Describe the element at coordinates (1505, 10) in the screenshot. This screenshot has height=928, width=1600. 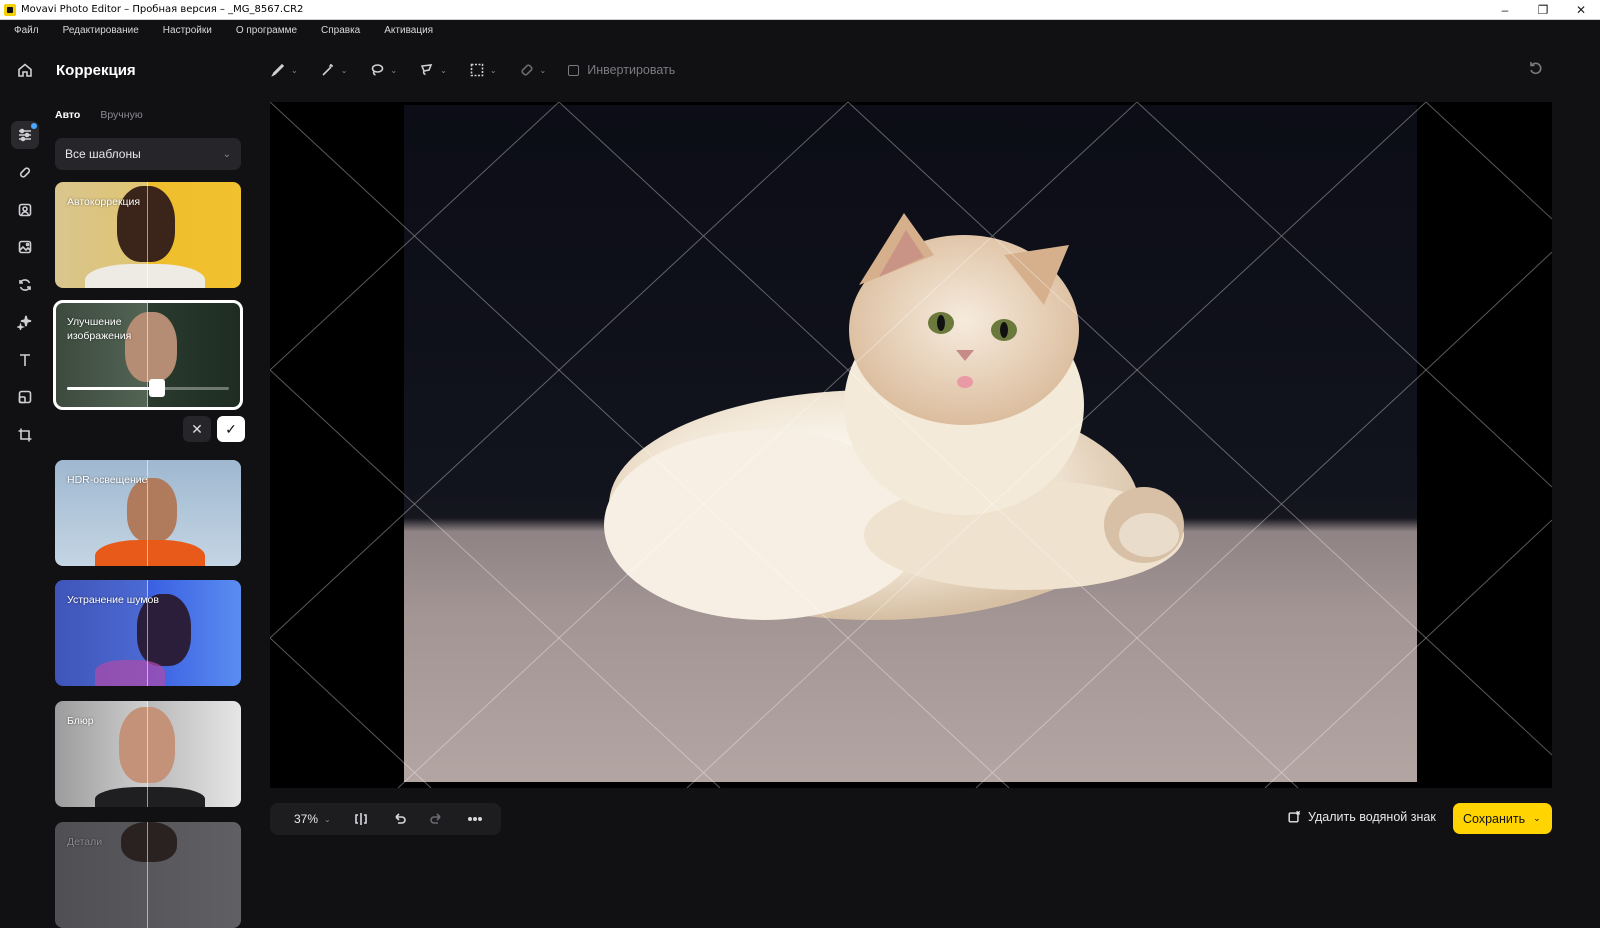
I see `minimize-button: –` at that location.